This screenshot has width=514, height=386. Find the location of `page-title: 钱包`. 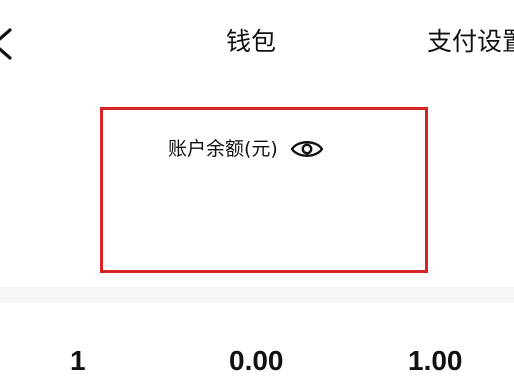

page-title: 钱包 is located at coordinates (251, 41).